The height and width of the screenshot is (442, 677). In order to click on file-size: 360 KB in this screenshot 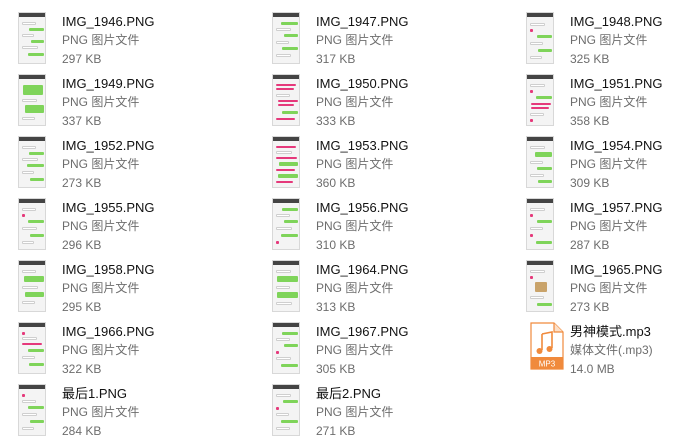, I will do `click(336, 183)`.